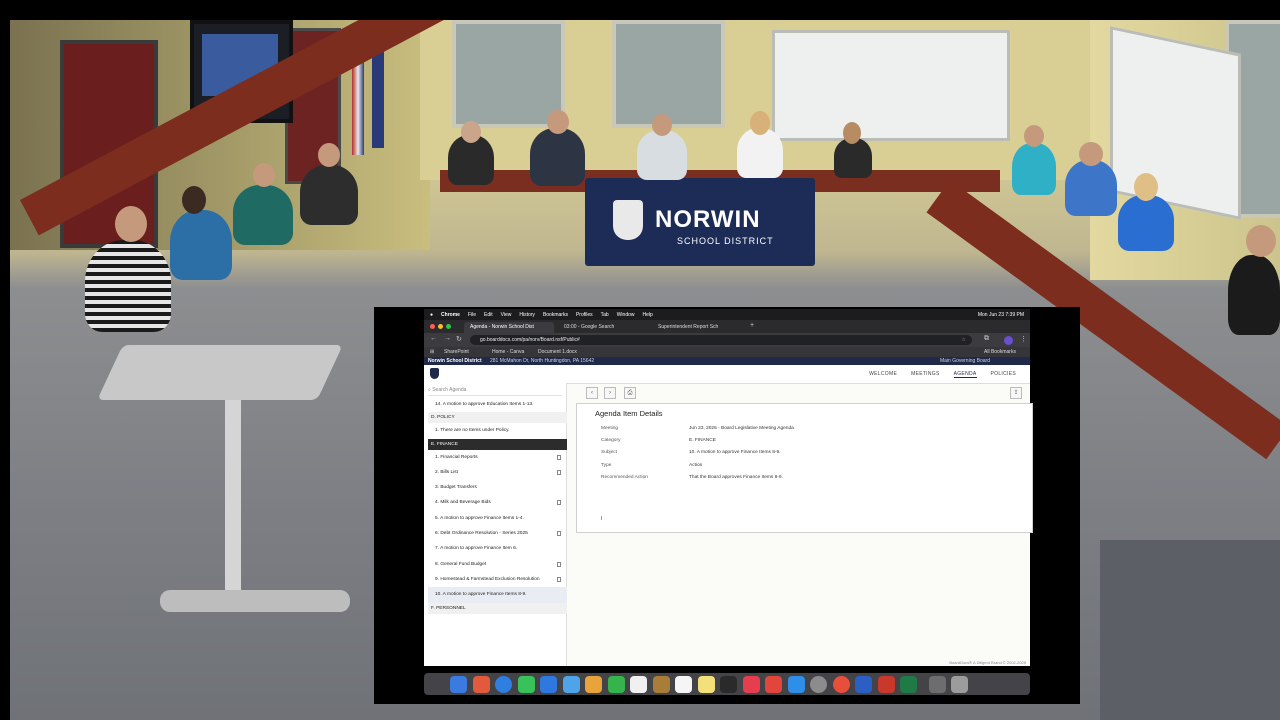 This screenshot has height=720, width=1280. What do you see at coordinates (886, 684) in the screenshot?
I see `acrobat-icon` at bounding box center [886, 684].